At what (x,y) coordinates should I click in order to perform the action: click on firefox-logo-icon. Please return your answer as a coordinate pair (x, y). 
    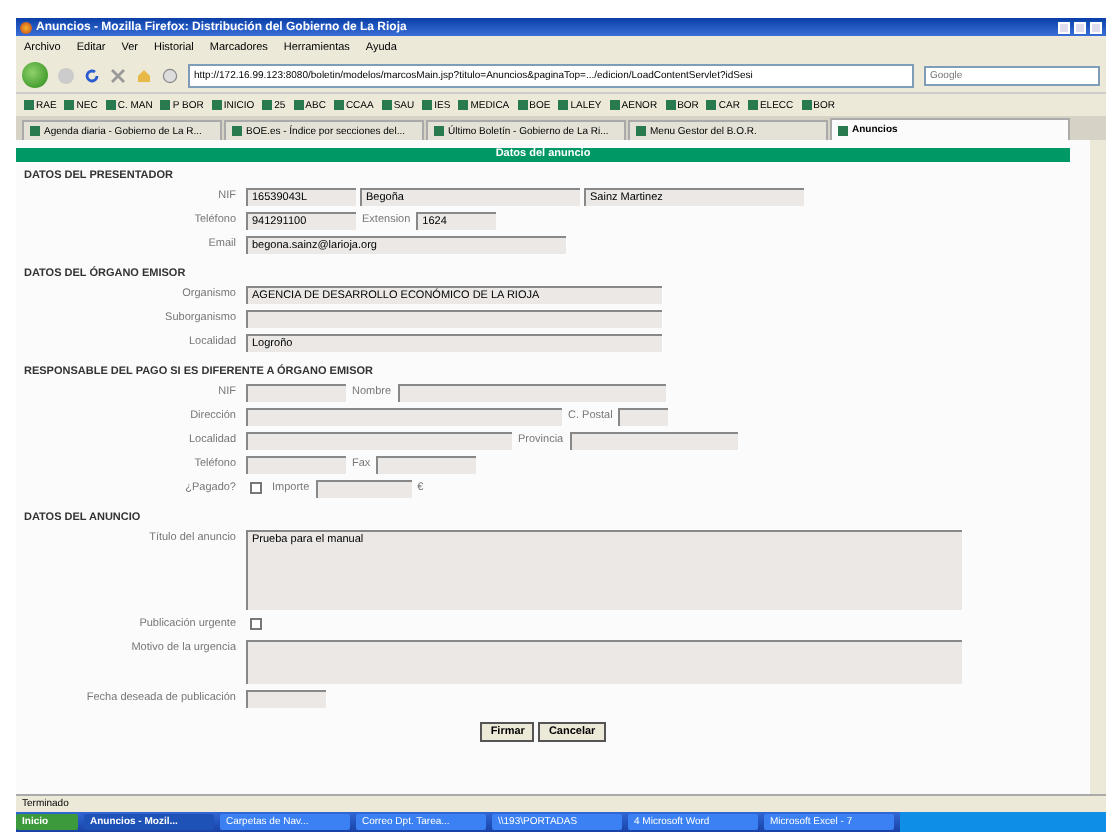
    Looking at the image, I should click on (26, 27).